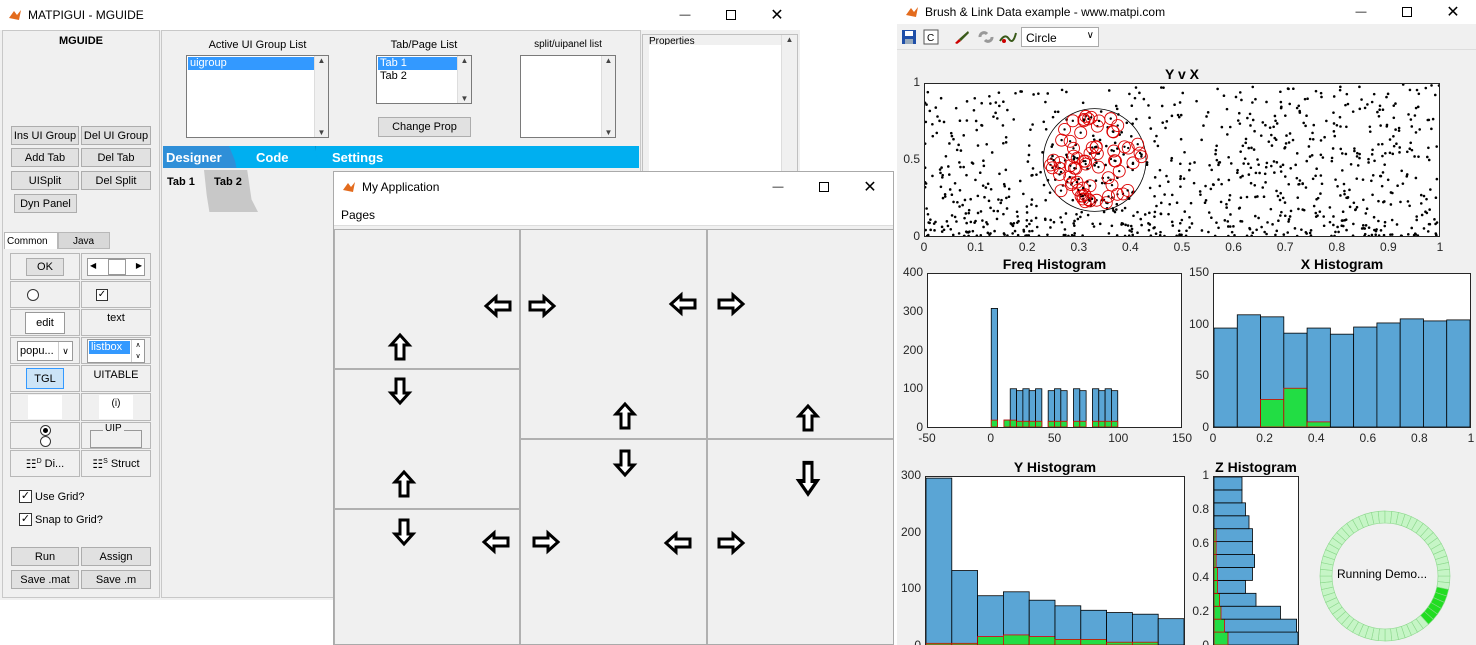 This screenshot has height=645, width=1476. Describe the element at coordinates (910, 531) in the screenshot. I see `y-tick-label: 200` at that location.